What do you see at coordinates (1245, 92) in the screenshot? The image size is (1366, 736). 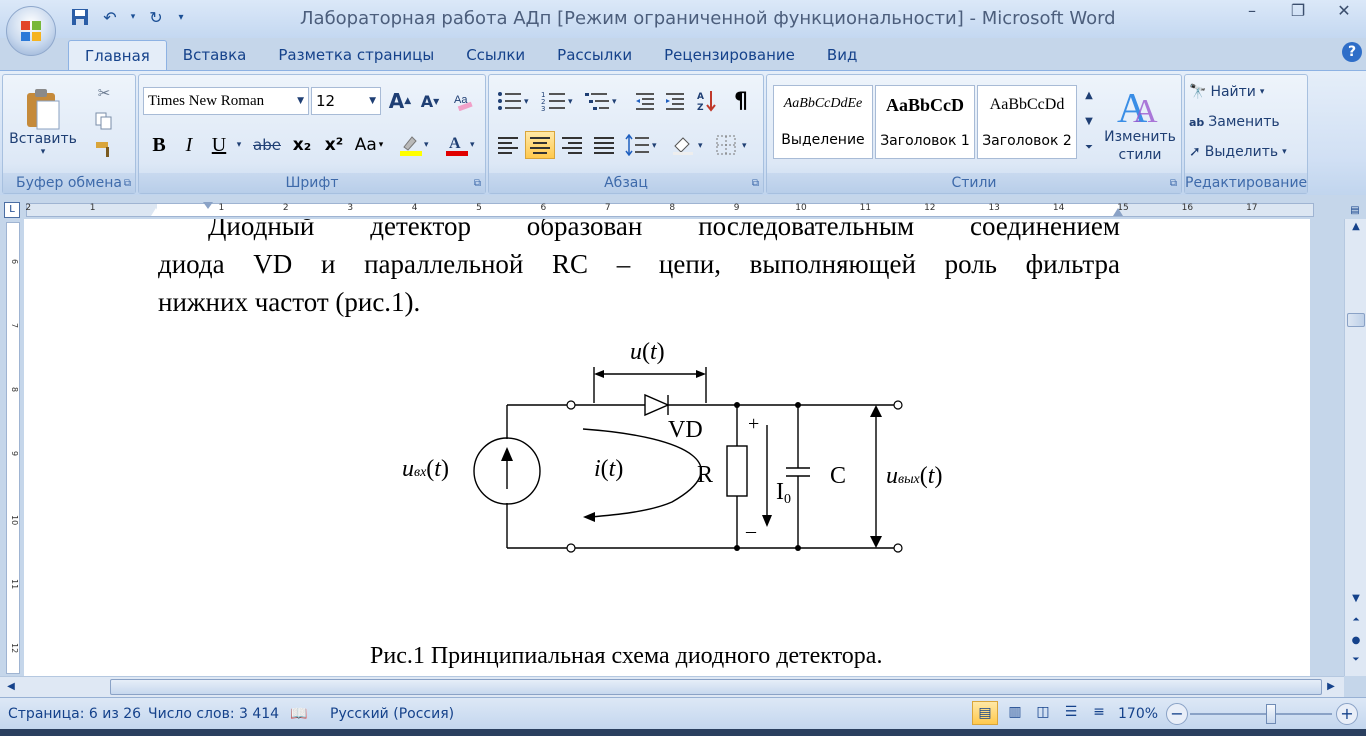 I see `find-button: 🔭 Найти ▾` at bounding box center [1245, 92].